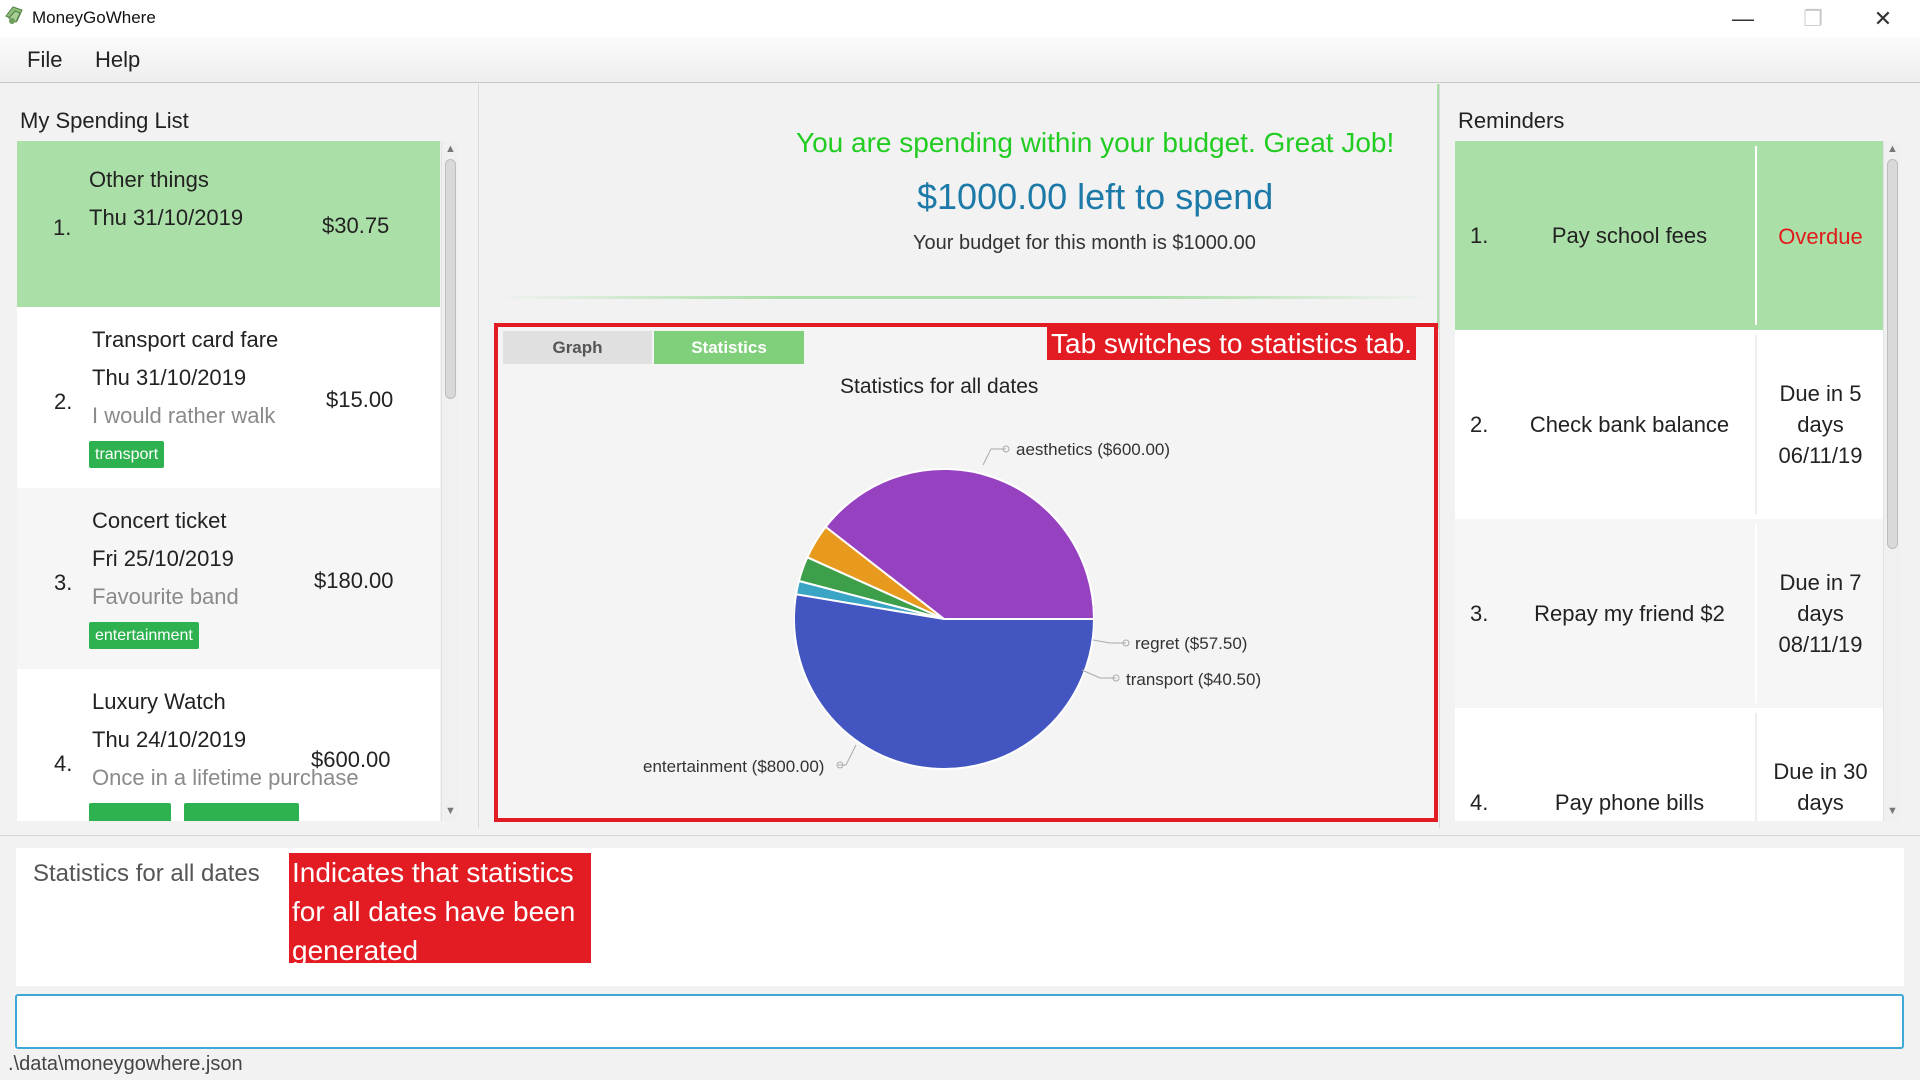  What do you see at coordinates (1093, 449) in the screenshot?
I see `pie-label-aesthetics: aesthetics ($600.00)` at bounding box center [1093, 449].